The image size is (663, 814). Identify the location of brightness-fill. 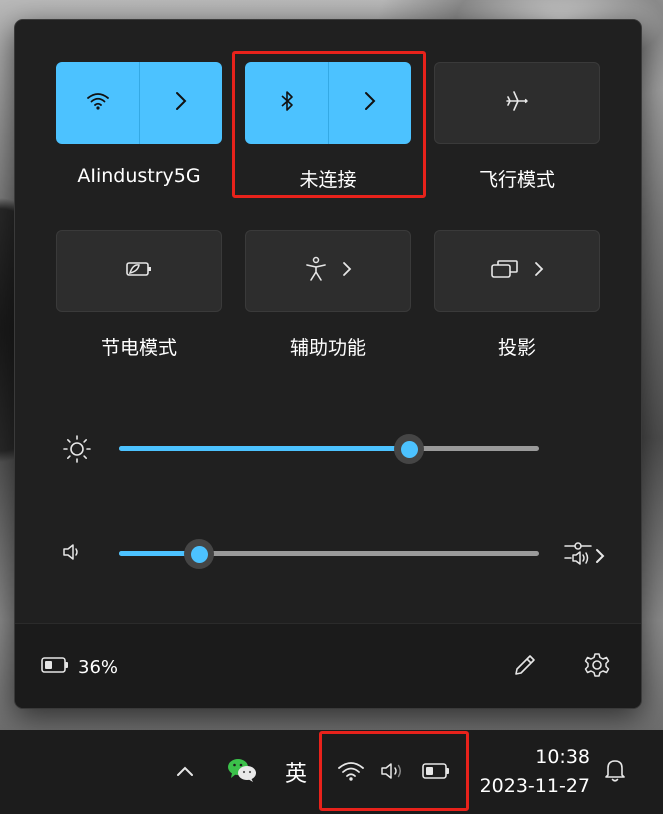
(264, 448).